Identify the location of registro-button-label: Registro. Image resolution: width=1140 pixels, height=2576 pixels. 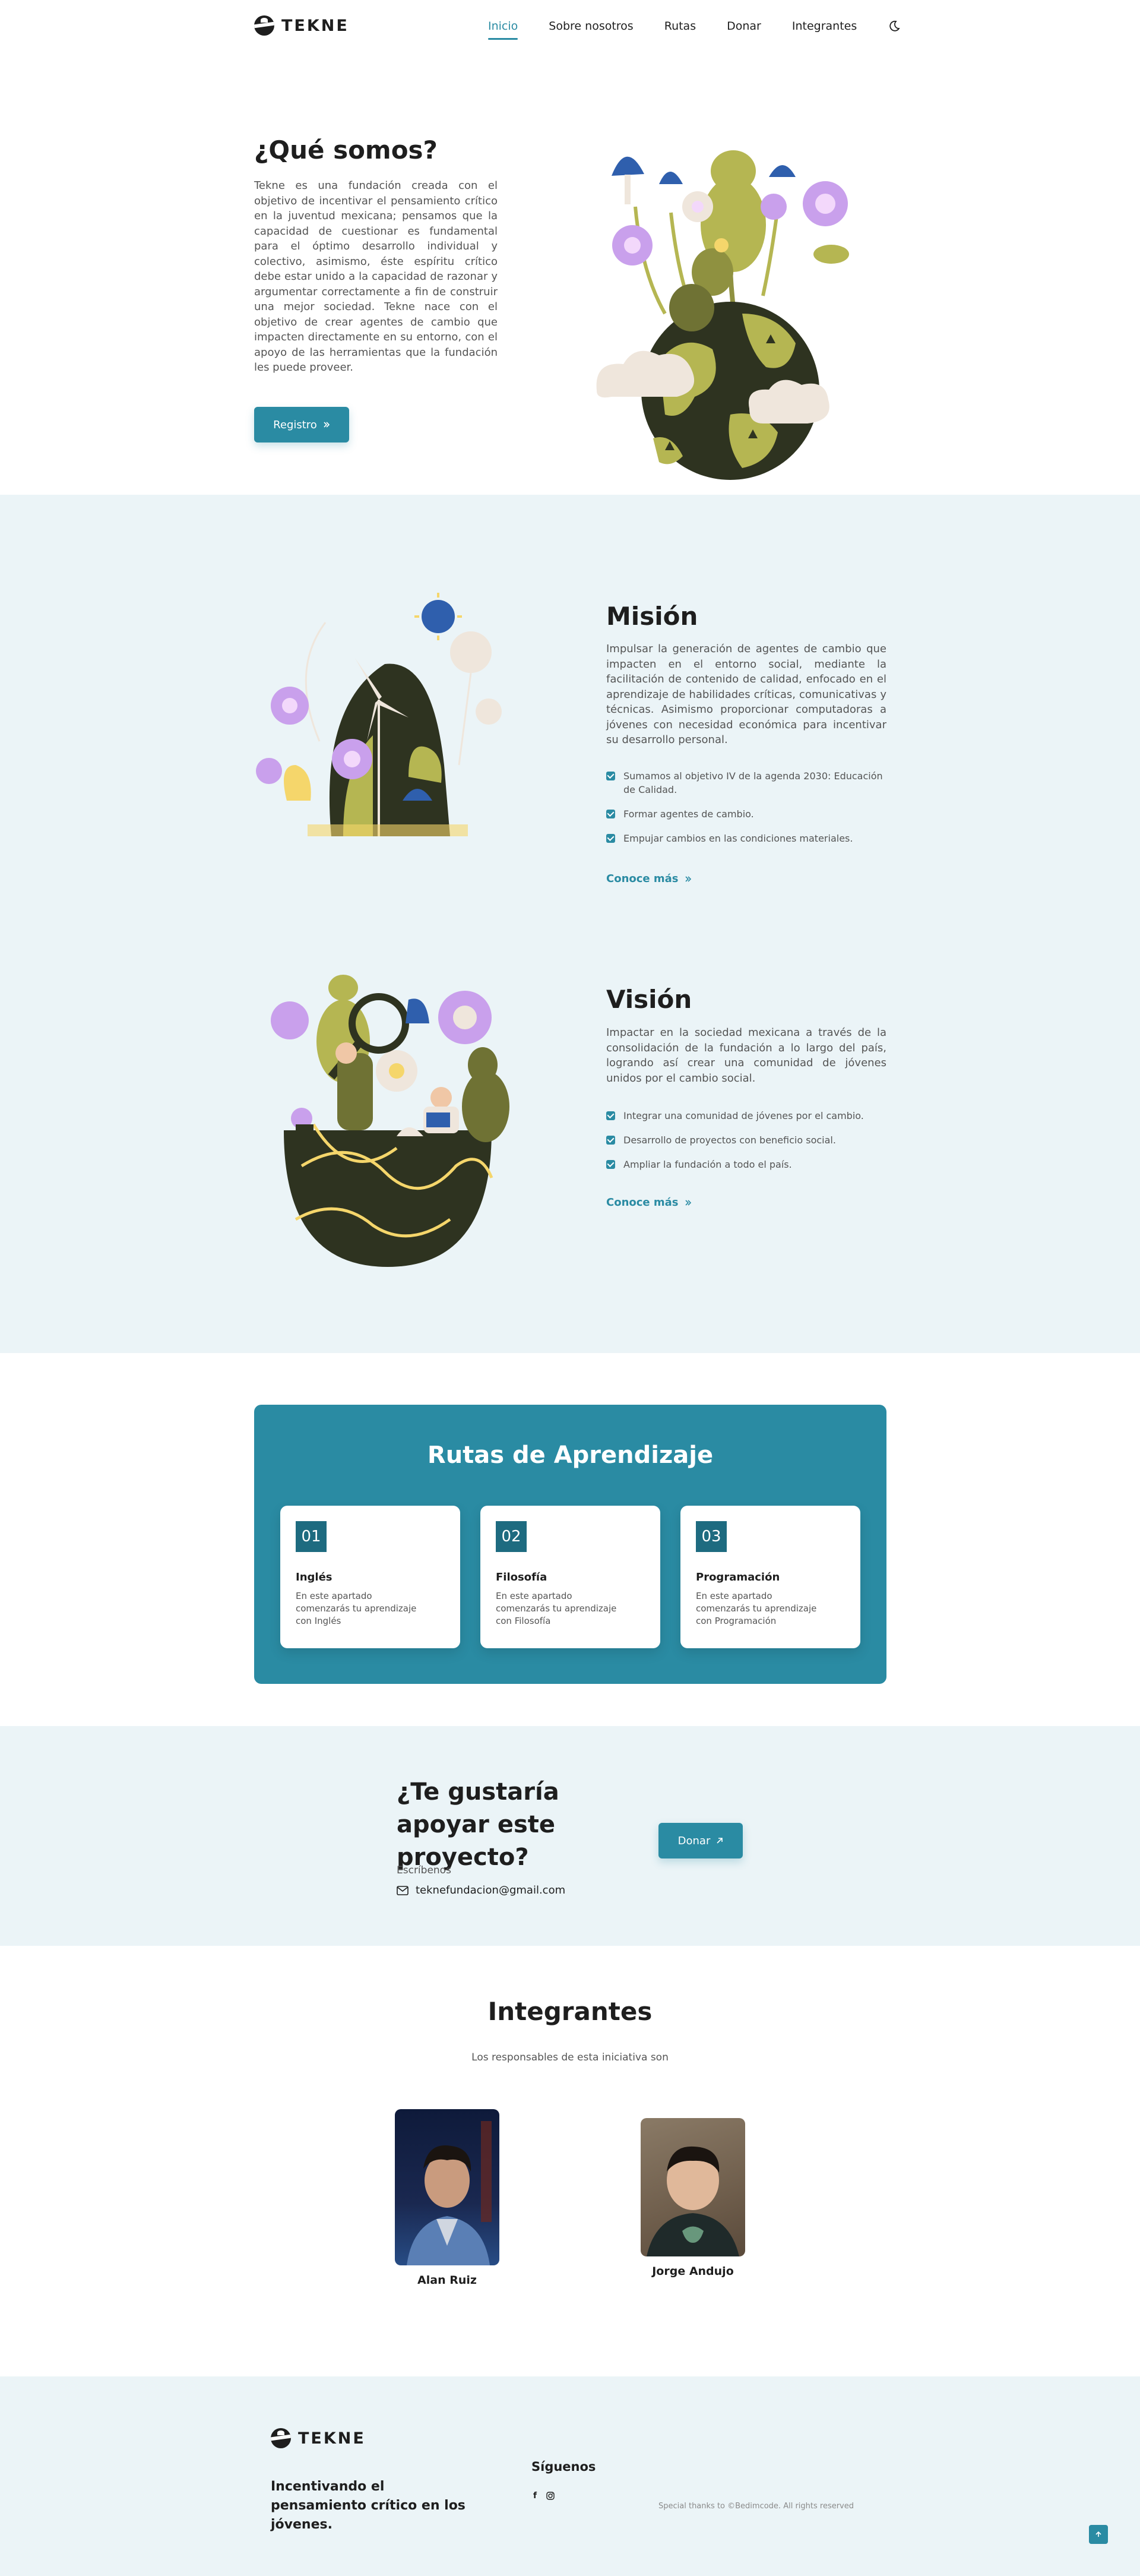
(295, 424).